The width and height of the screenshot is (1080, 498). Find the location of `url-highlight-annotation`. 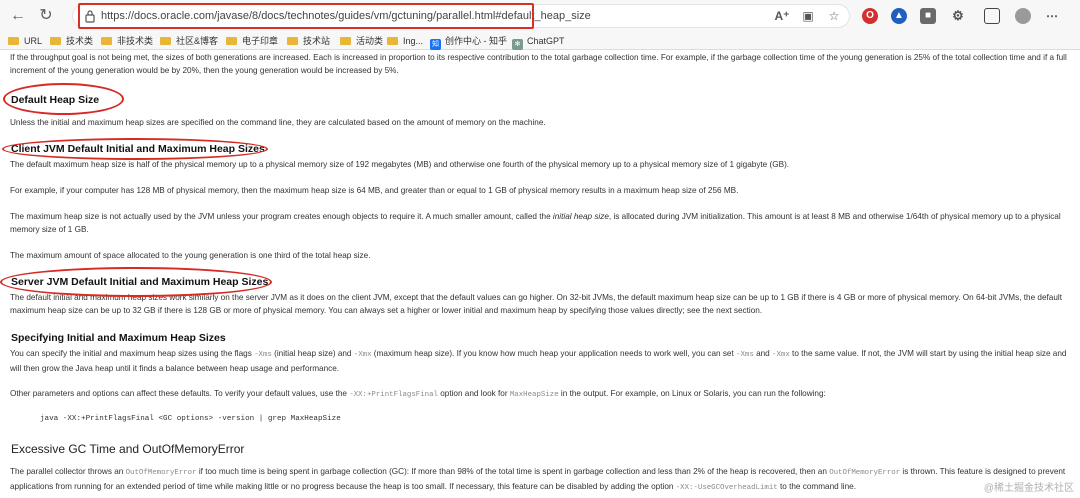

url-highlight-annotation is located at coordinates (306, 16).